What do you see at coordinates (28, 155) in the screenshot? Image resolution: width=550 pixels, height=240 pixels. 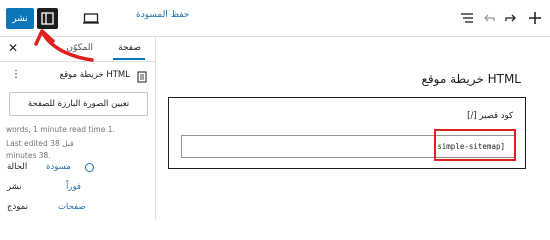 I see `last-edited-text-cont: minutes 38.` at bounding box center [28, 155].